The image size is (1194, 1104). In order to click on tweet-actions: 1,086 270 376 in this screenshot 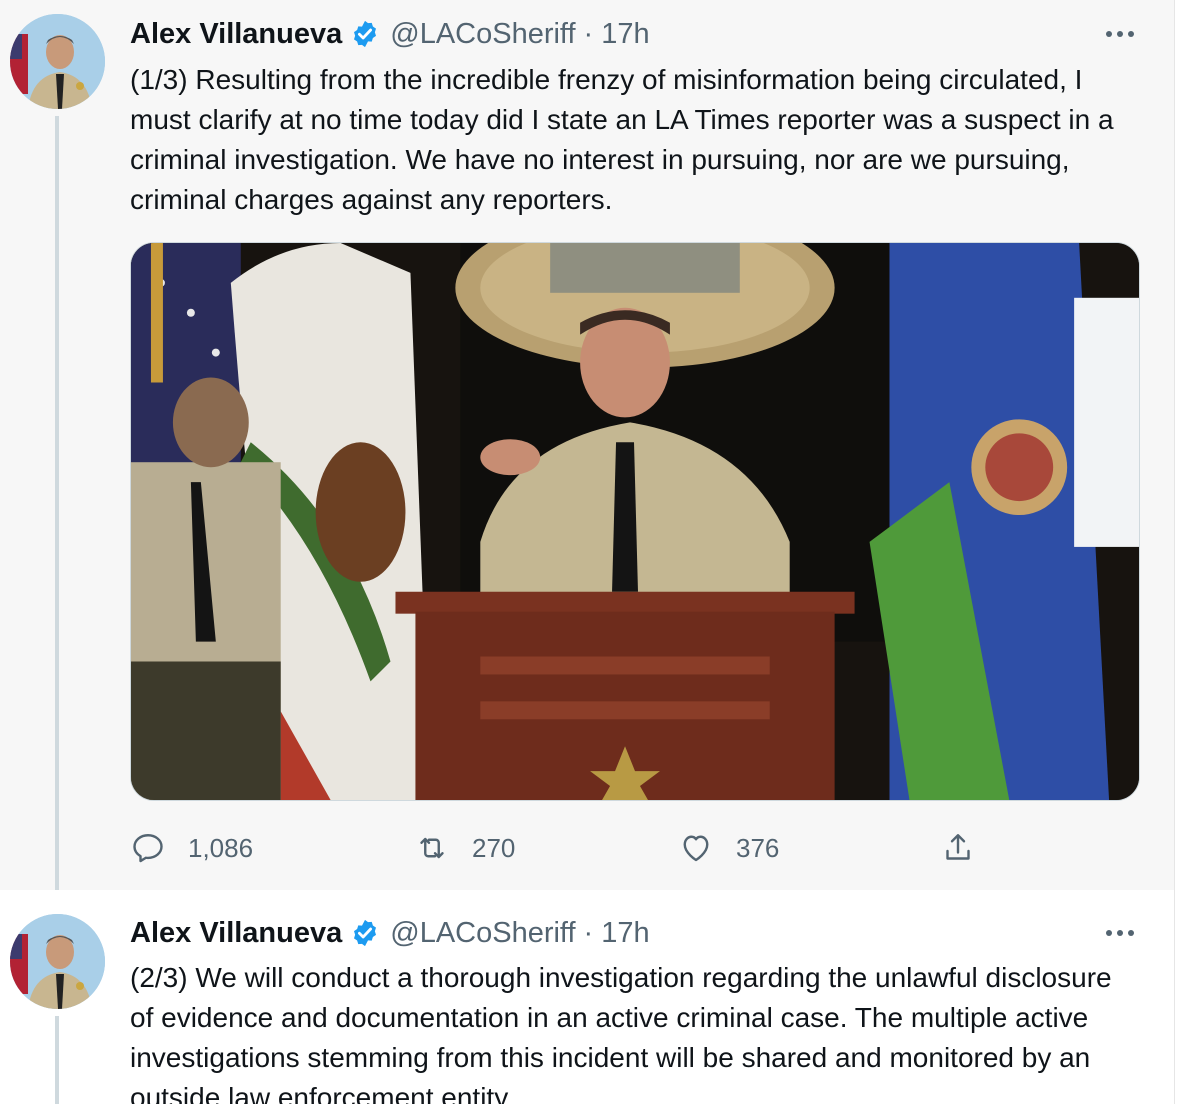, I will do `click(560, 848)`.